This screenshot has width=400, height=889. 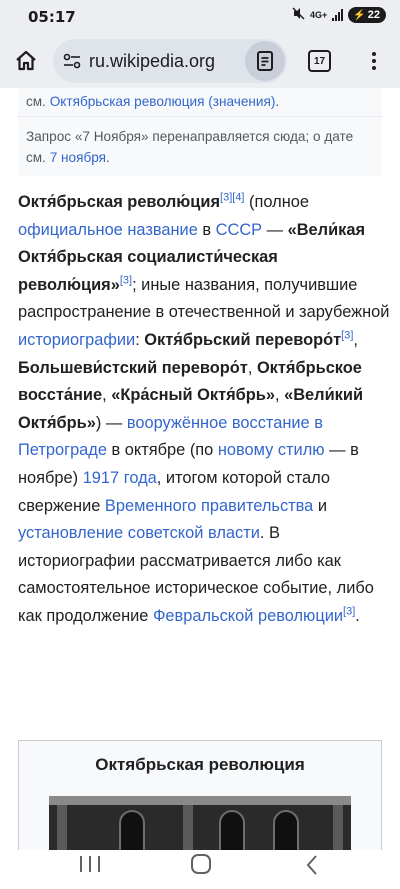 What do you see at coordinates (152, 61) in the screenshot?
I see `url-text: ru.wikipedia.org` at bounding box center [152, 61].